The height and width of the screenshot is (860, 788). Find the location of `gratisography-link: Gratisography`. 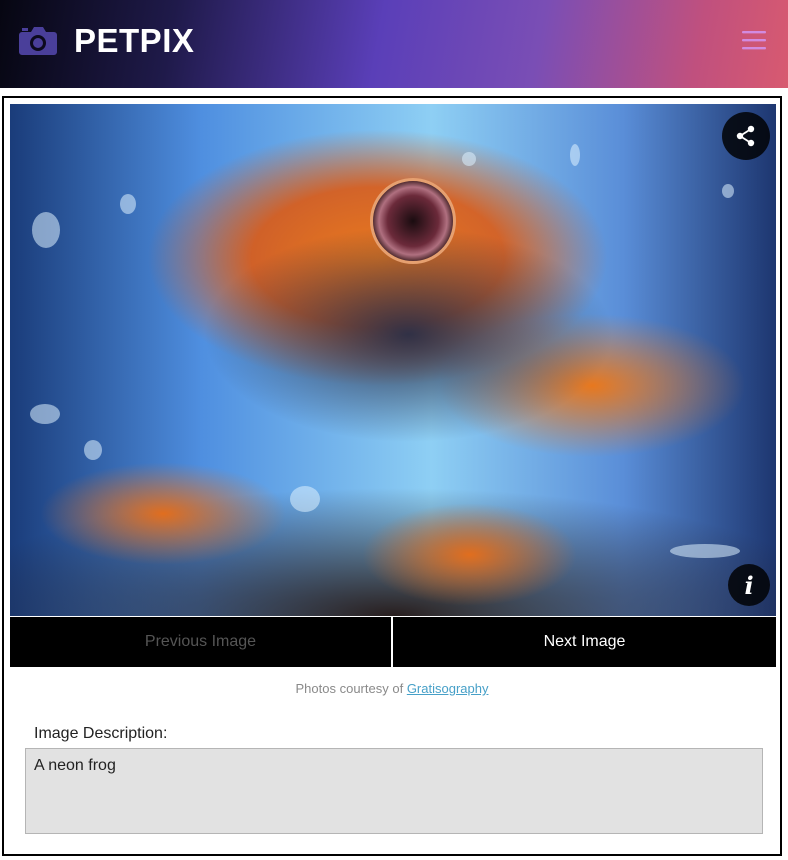

gratisography-link: Gratisography is located at coordinates (448, 688).